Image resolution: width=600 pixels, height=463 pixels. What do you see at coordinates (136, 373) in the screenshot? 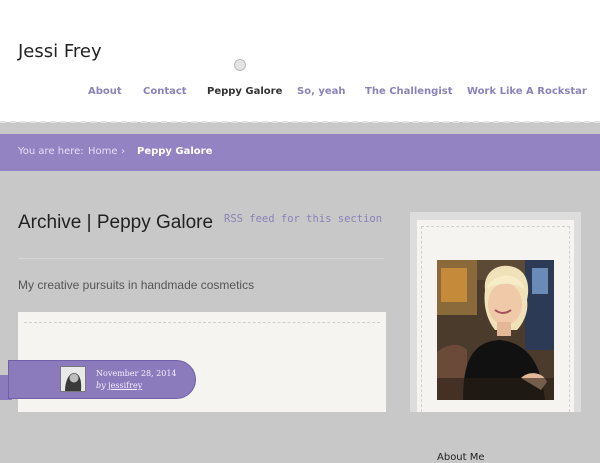
I see `post-date: November 28, 2014` at bounding box center [136, 373].